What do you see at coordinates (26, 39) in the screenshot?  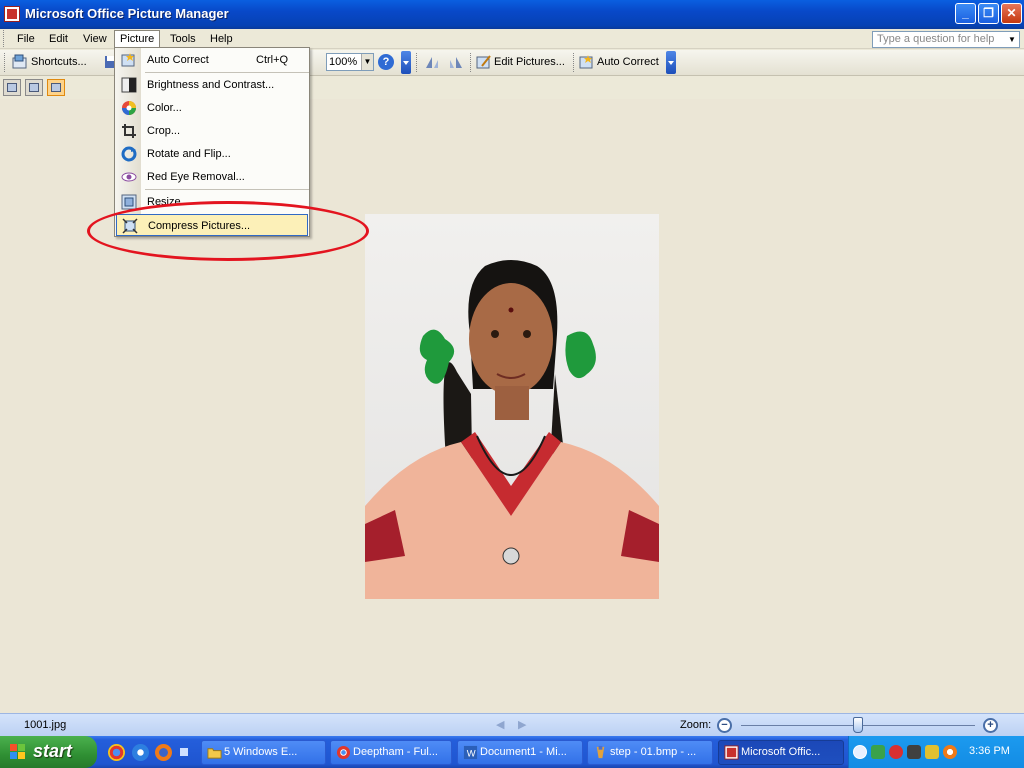 I see `menu-file: File` at bounding box center [26, 39].